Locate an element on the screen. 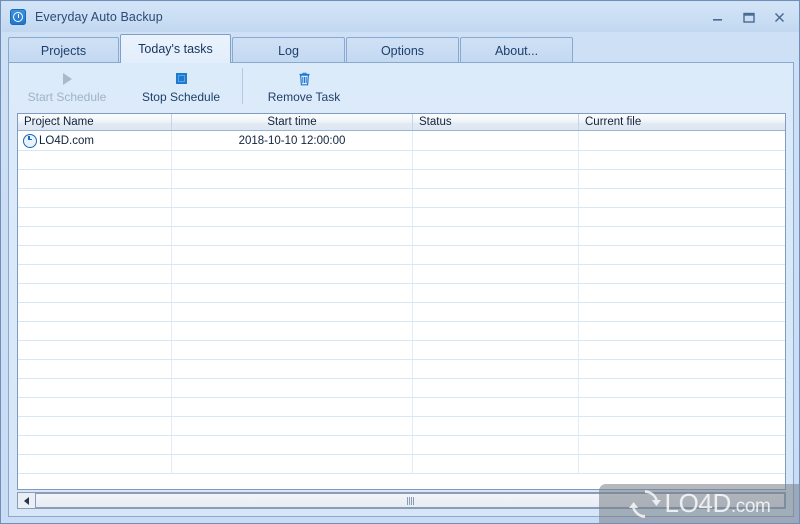 This screenshot has height=524, width=800. table-row: LO4D.com 2018-10-10 12:00:00 is located at coordinates (401, 141).